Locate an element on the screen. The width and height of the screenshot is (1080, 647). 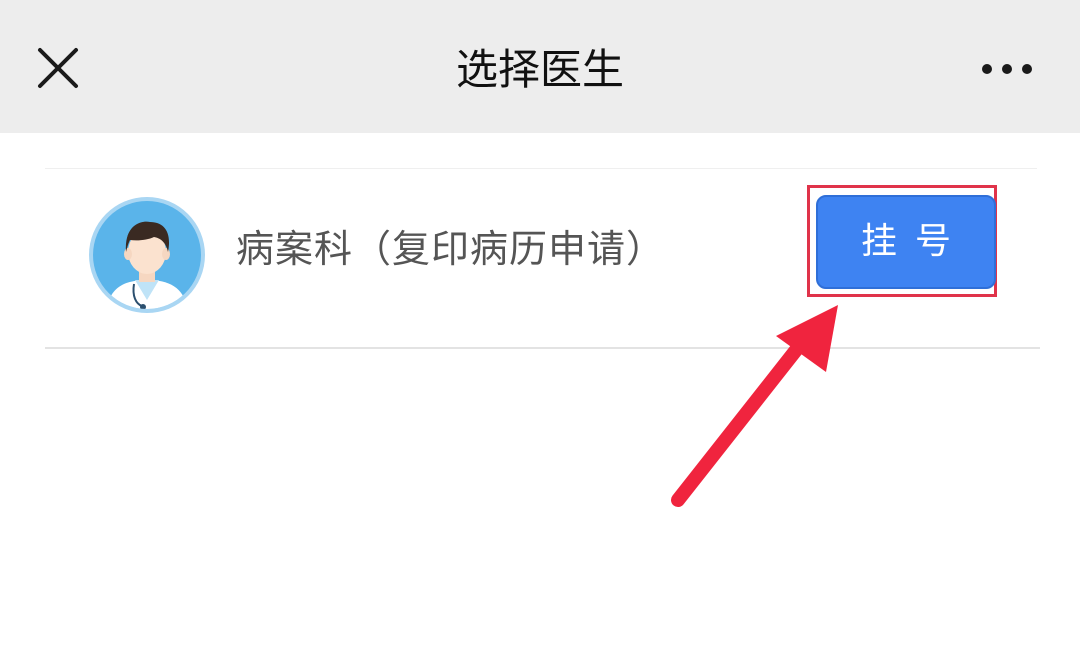
department-name: 病案科（复印病历申请） is located at coordinates (451, 249).